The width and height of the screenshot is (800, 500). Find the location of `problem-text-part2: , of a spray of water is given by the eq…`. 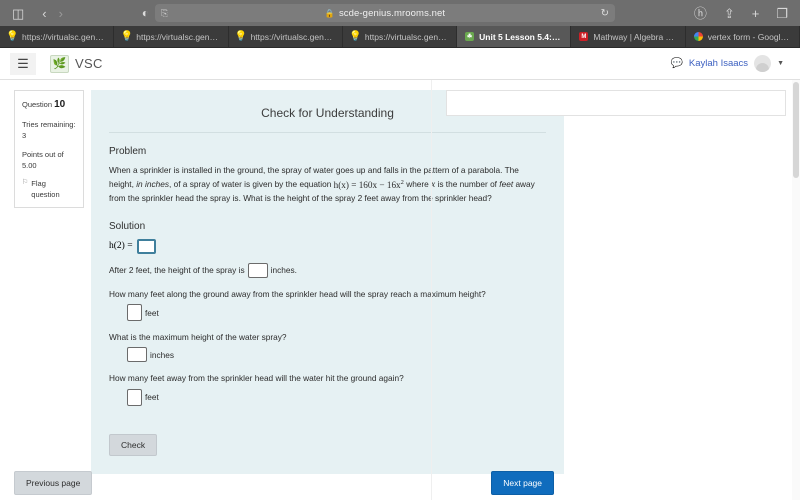

problem-text-part2: , of a spray of water is given by the eq… is located at coordinates (251, 184).